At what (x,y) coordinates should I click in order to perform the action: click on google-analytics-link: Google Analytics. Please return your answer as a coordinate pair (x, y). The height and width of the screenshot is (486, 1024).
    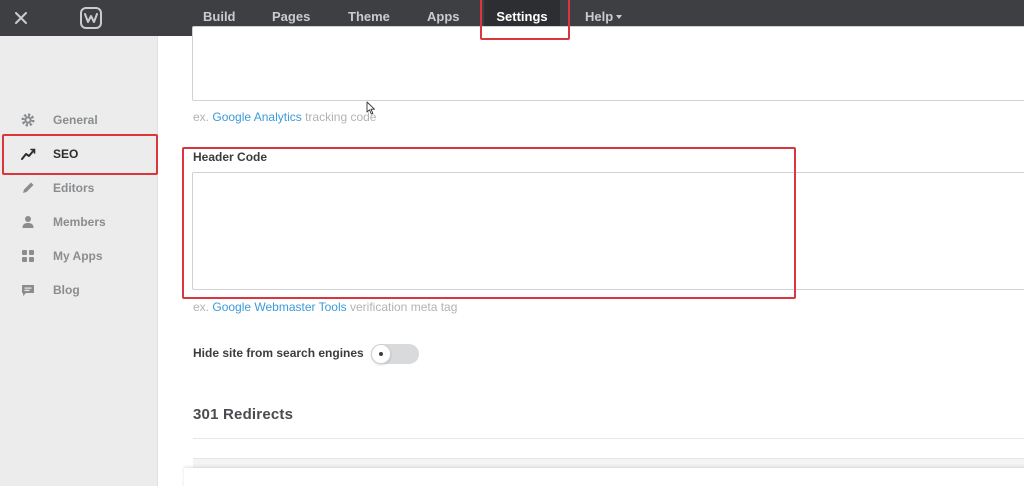
    Looking at the image, I should click on (256, 117).